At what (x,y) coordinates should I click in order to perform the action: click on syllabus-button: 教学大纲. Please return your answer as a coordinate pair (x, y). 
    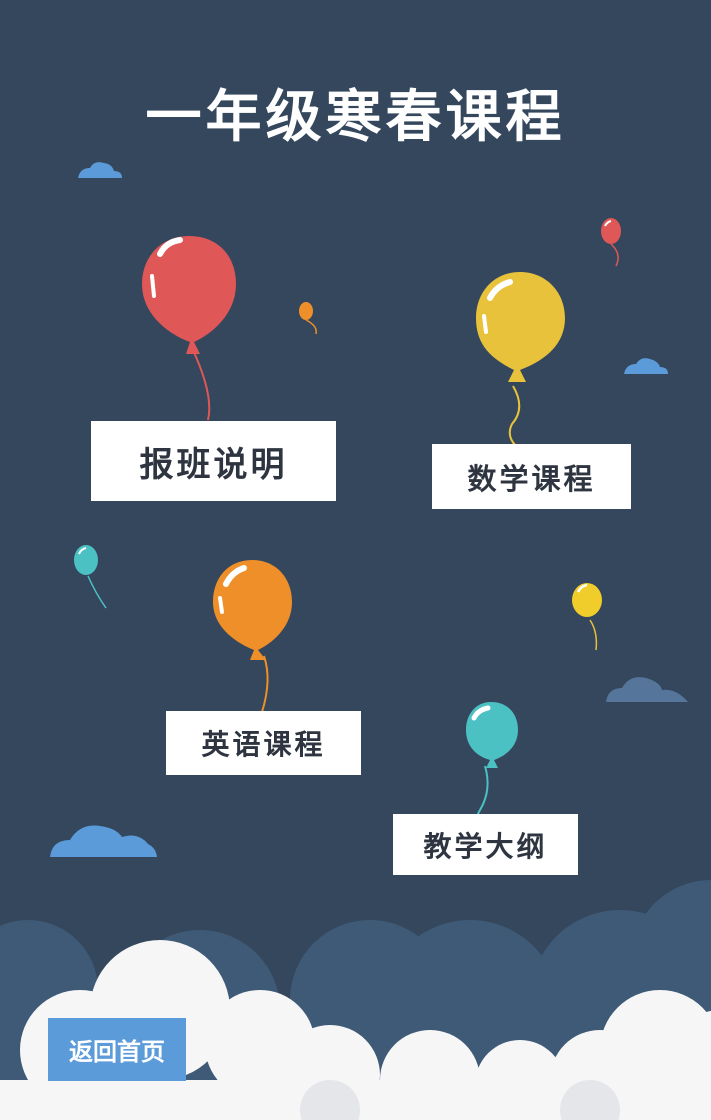
    Looking at the image, I should click on (485, 844).